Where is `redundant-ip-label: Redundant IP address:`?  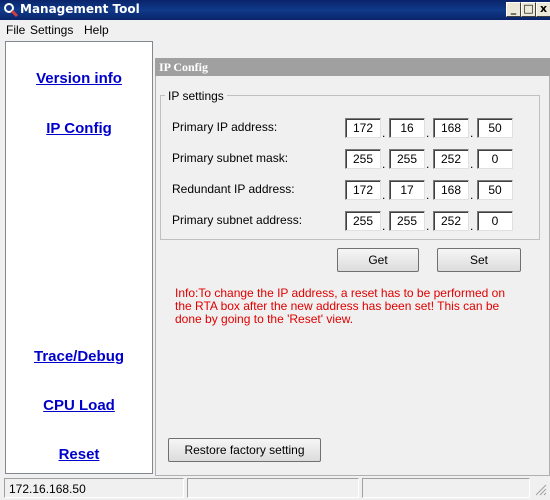 redundant-ip-label: Redundant IP address: is located at coordinates (233, 189).